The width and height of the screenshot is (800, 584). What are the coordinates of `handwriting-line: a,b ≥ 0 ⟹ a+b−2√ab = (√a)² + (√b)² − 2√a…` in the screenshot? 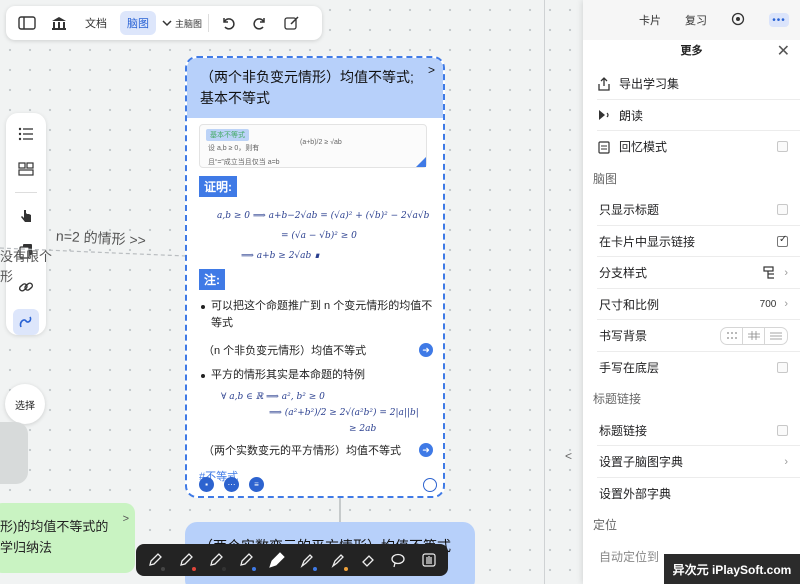 It's located at (323, 216).